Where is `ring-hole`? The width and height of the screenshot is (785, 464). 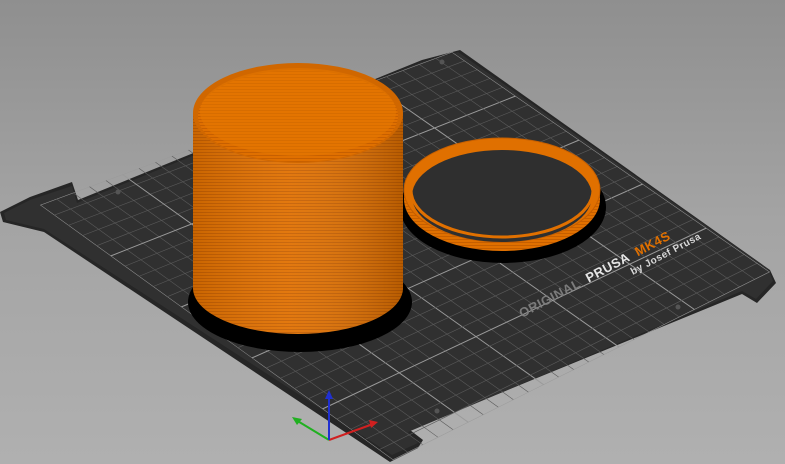 ring-hole is located at coordinates (502, 196).